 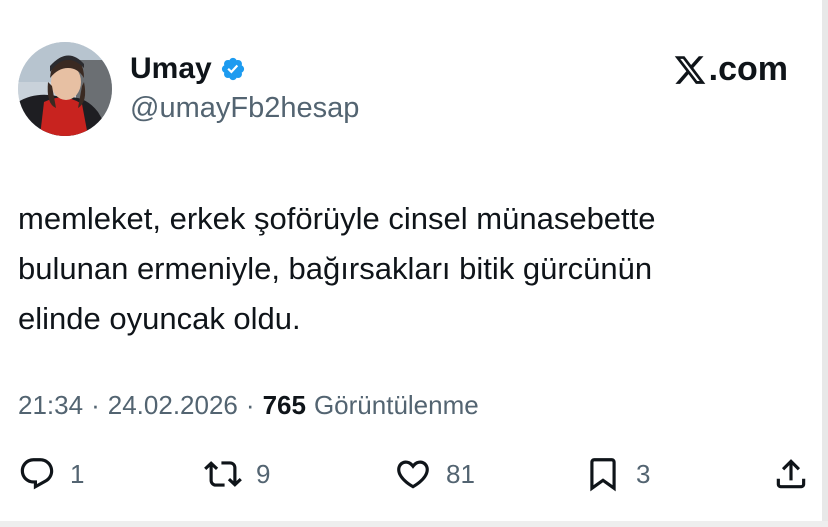 I want to click on share-button, so click(x=791, y=474).